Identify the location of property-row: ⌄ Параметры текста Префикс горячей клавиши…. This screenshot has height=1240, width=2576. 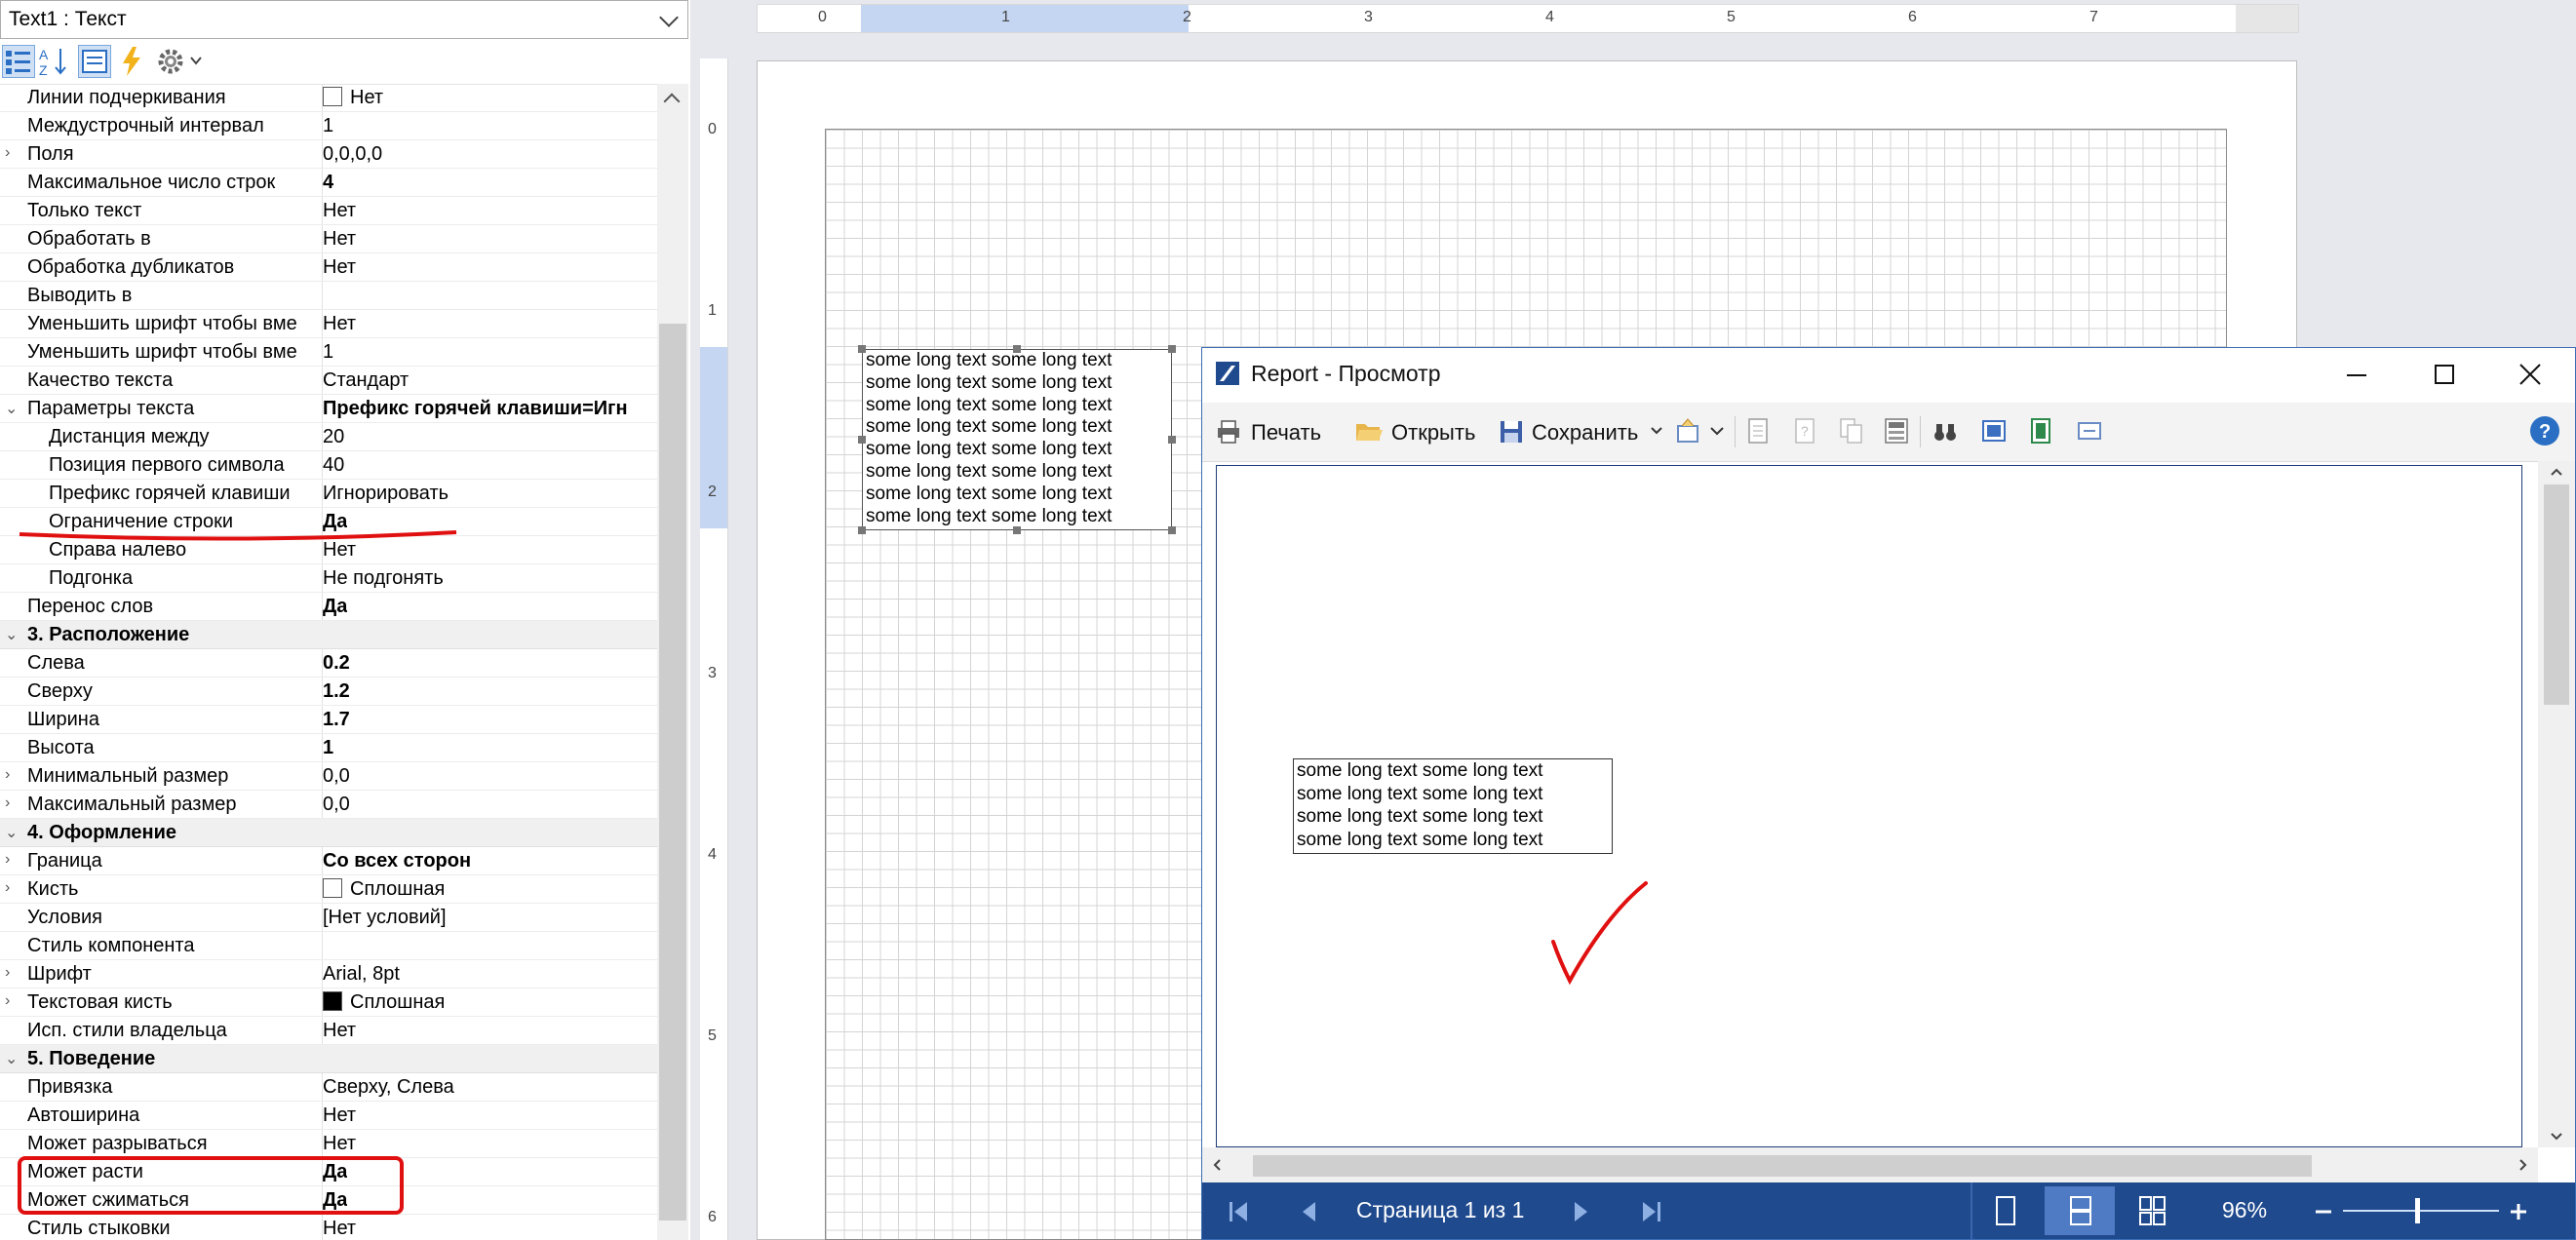
(328, 409).